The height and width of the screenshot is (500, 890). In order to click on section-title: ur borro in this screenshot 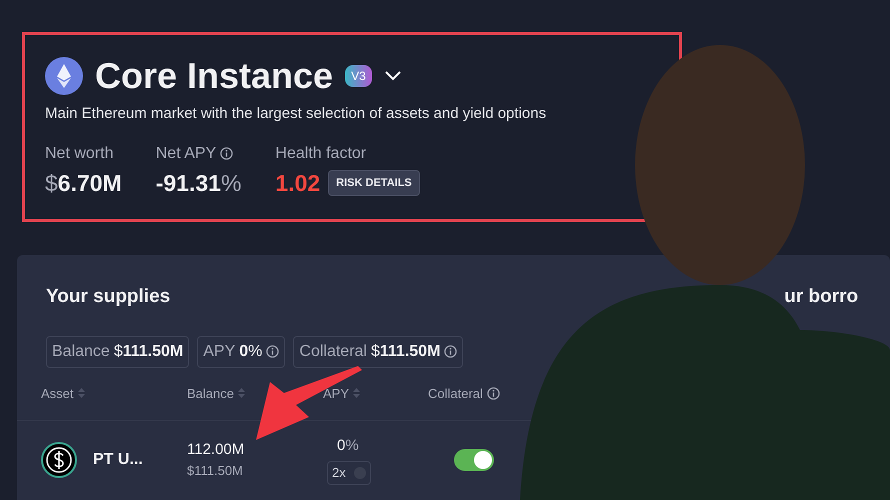, I will do `click(821, 297)`.